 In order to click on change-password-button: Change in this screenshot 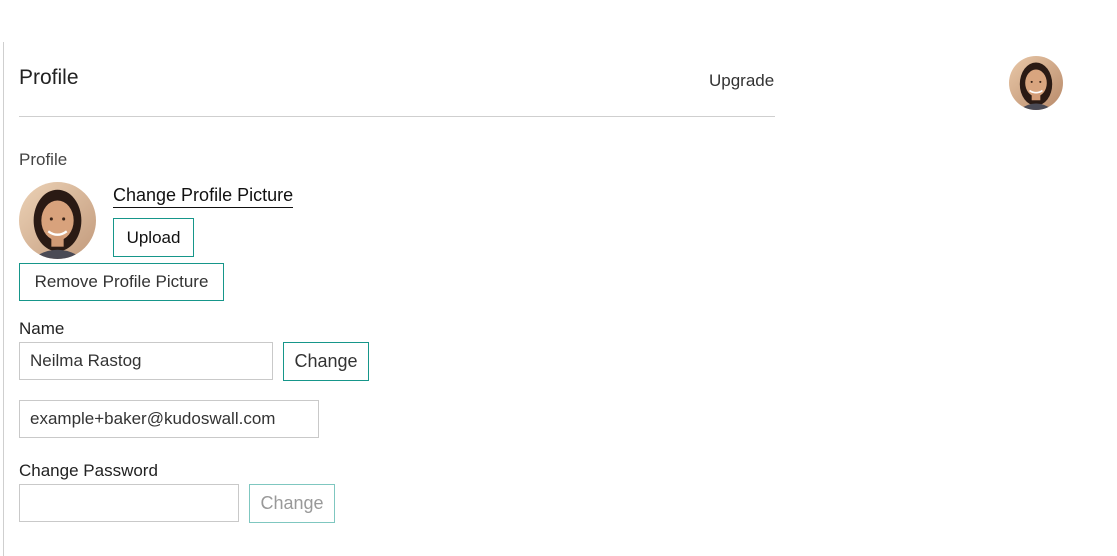, I will do `click(292, 503)`.